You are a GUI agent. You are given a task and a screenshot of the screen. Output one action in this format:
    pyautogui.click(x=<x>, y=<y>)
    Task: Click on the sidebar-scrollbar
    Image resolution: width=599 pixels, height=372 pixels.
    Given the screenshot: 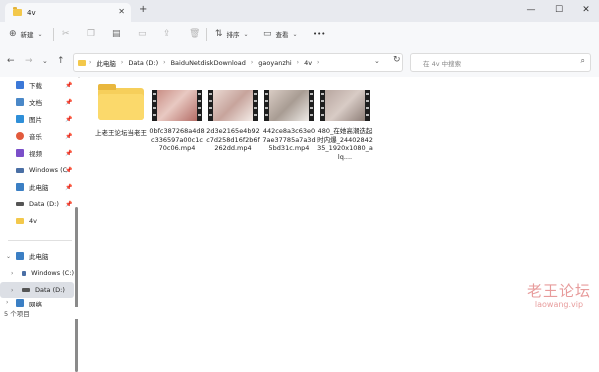 What is the action you would take?
    pyautogui.click(x=76, y=289)
    